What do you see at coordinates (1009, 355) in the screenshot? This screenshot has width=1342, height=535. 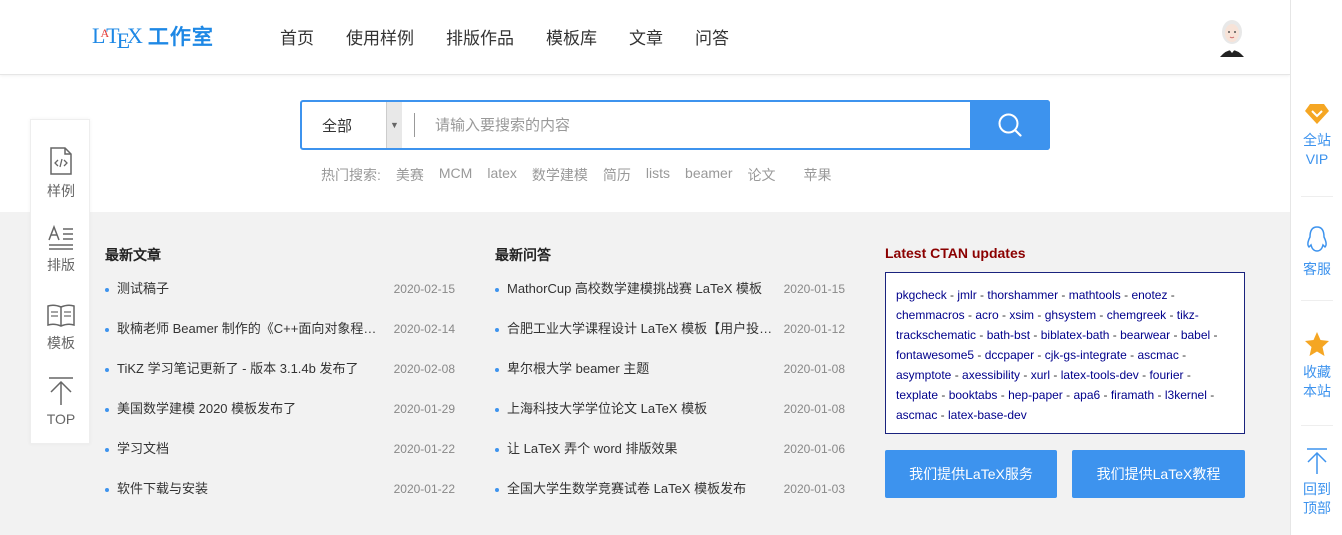 I see `ctan-package-link: dccpaper` at bounding box center [1009, 355].